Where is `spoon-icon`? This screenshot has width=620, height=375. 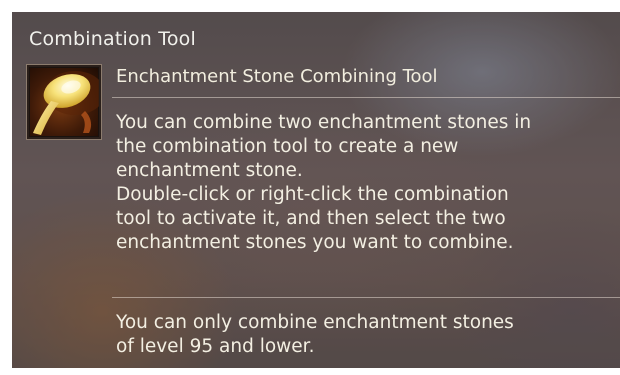
spoon-icon is located at coordinates (66, 103).